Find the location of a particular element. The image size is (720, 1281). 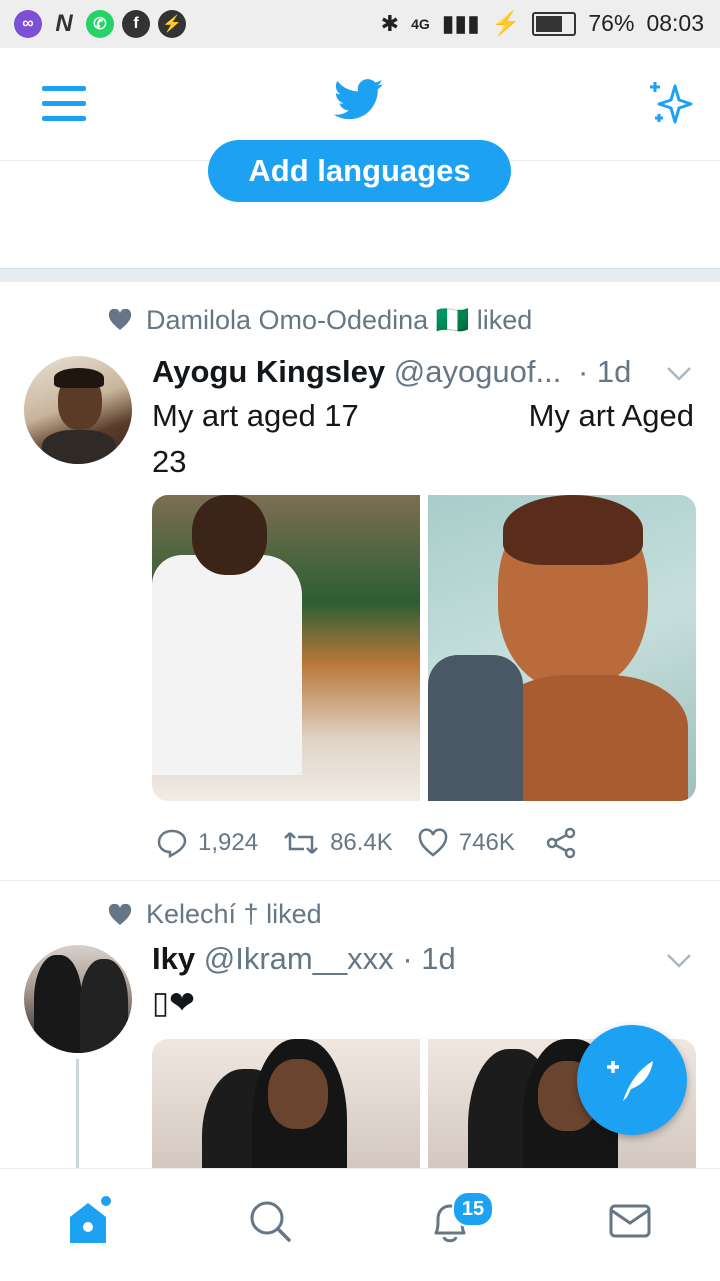

tweet-text-line2: 23 is located at coordinates (169, 461).